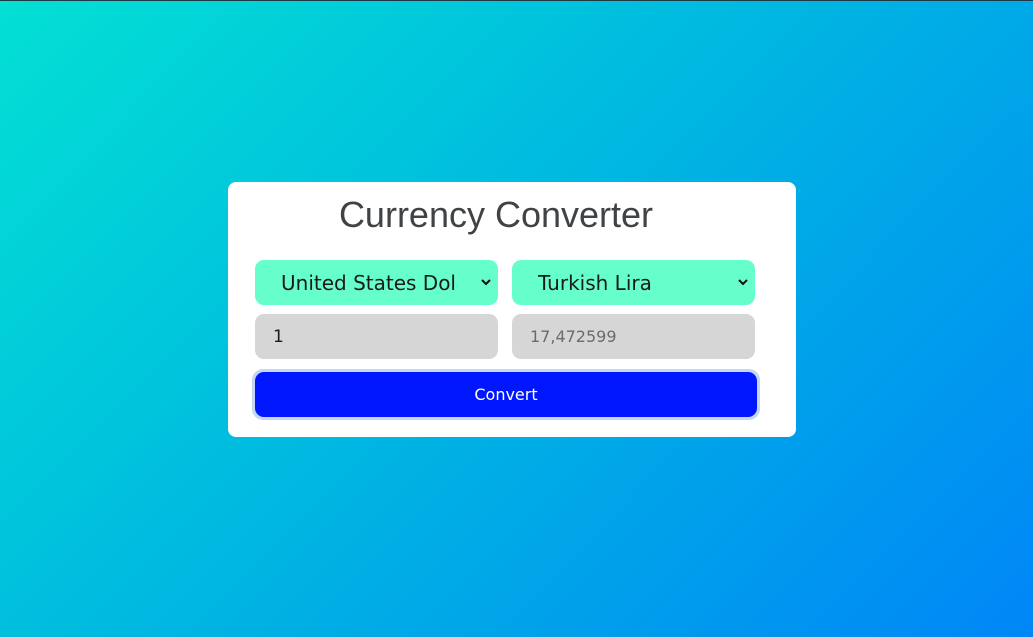 The height and width of the screenshot is (637, 1033). I want to click on page-title: Currency Converter, so click(496, 214).